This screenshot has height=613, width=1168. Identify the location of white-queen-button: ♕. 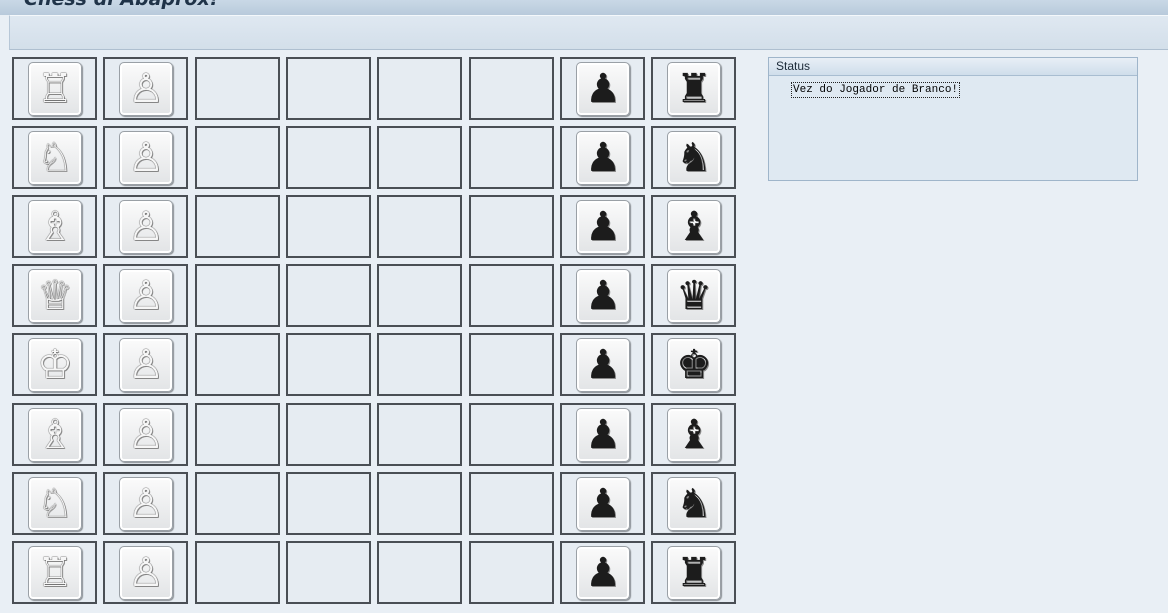
(55, 296).